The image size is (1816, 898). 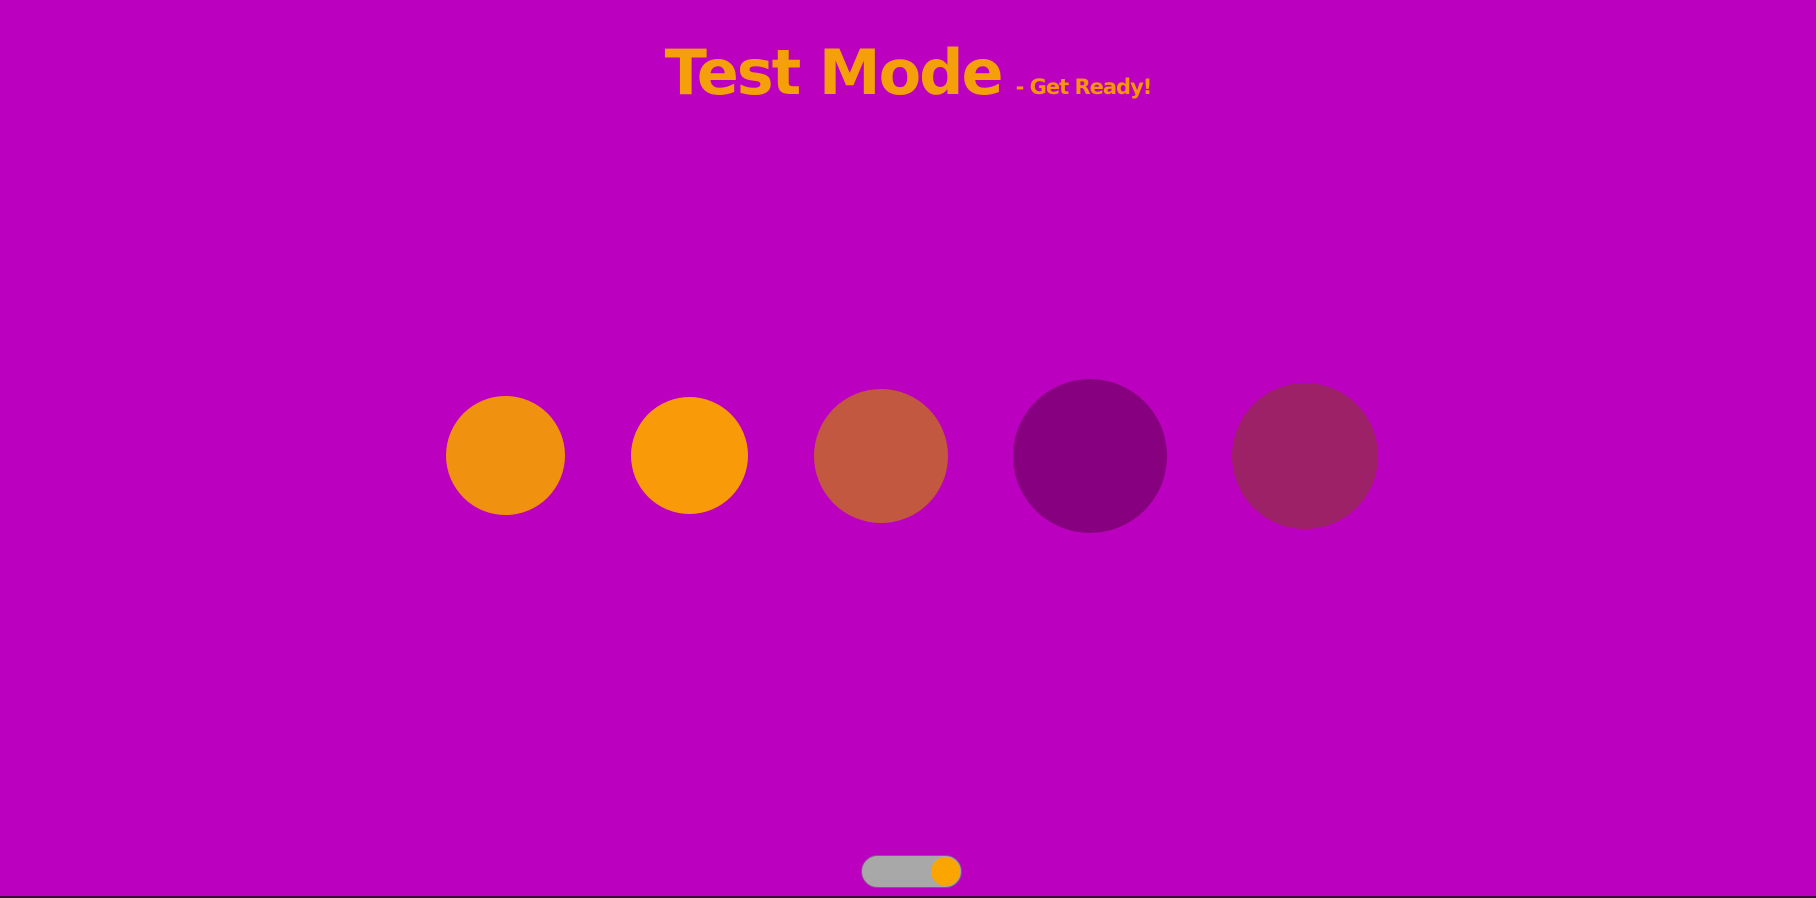 I want to click on header: Test Mode - Get Ready!, so click(x=908, y=73).